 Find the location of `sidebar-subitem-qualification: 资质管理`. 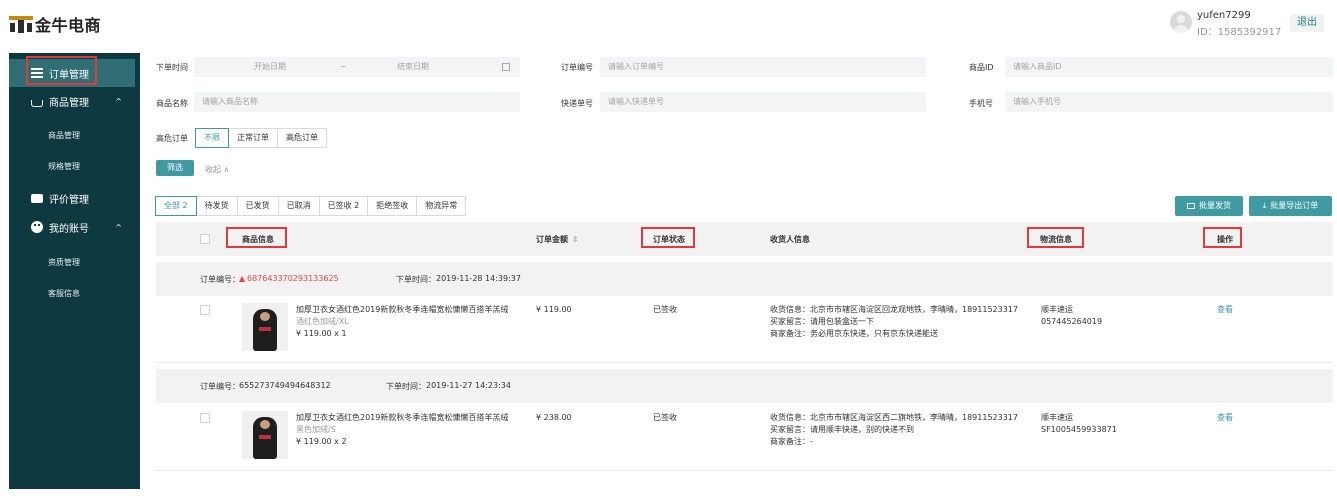

sidebar-subitem-qualification: 资质管理 is located at coordinates (64, 262).